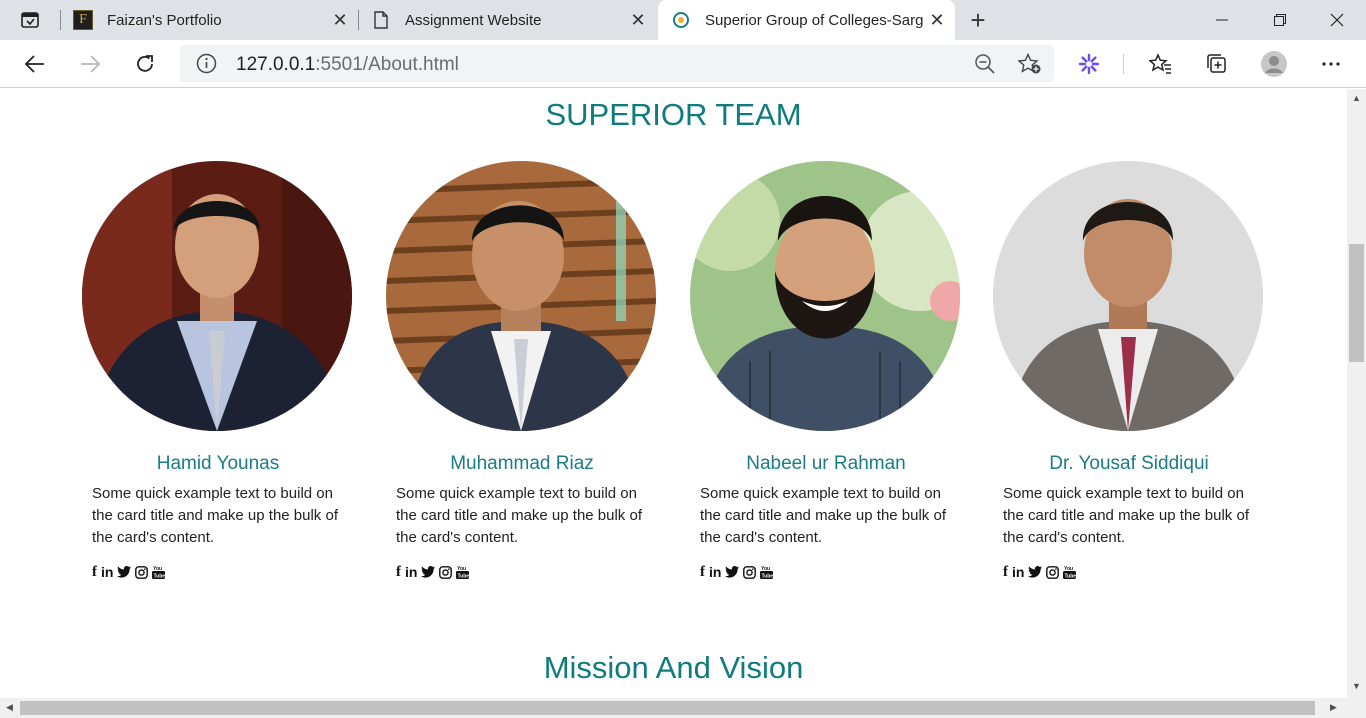  What do you see at coordinates (164, 20) in the screenshot?
I see `tab-title: Faizan's Portfolio` at bounding box center [164, 20].